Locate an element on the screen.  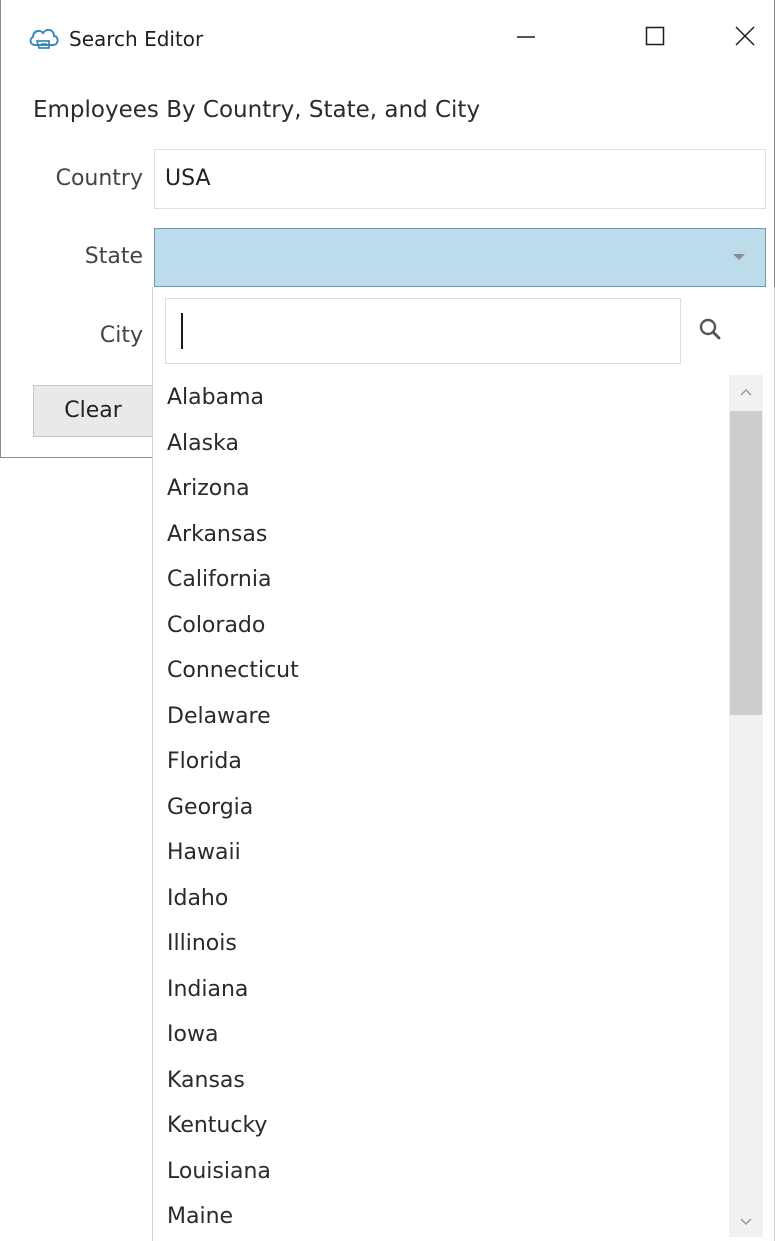
close-icon is located at coordinates (745, 38).